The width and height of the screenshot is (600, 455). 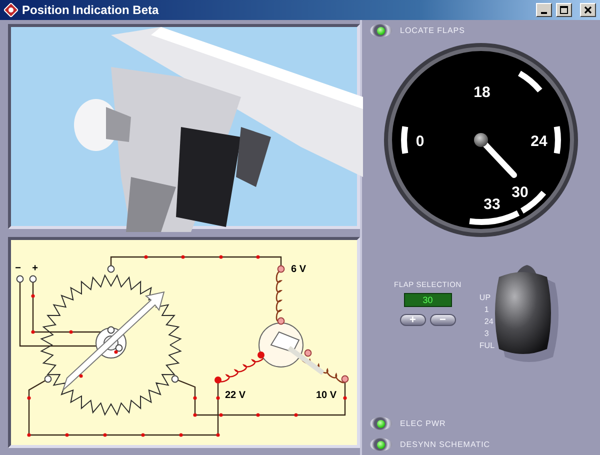 I want to click on gauge-scale-label: 0, so click(x=420, y=141).